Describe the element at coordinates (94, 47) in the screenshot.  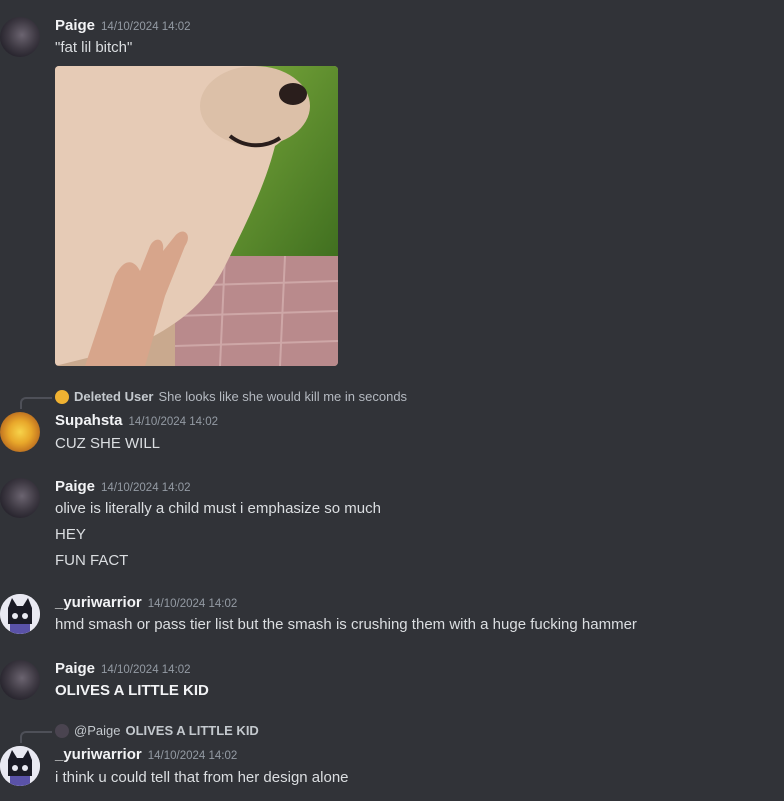
I see `message-text: "fat lil bitch"` at that location.